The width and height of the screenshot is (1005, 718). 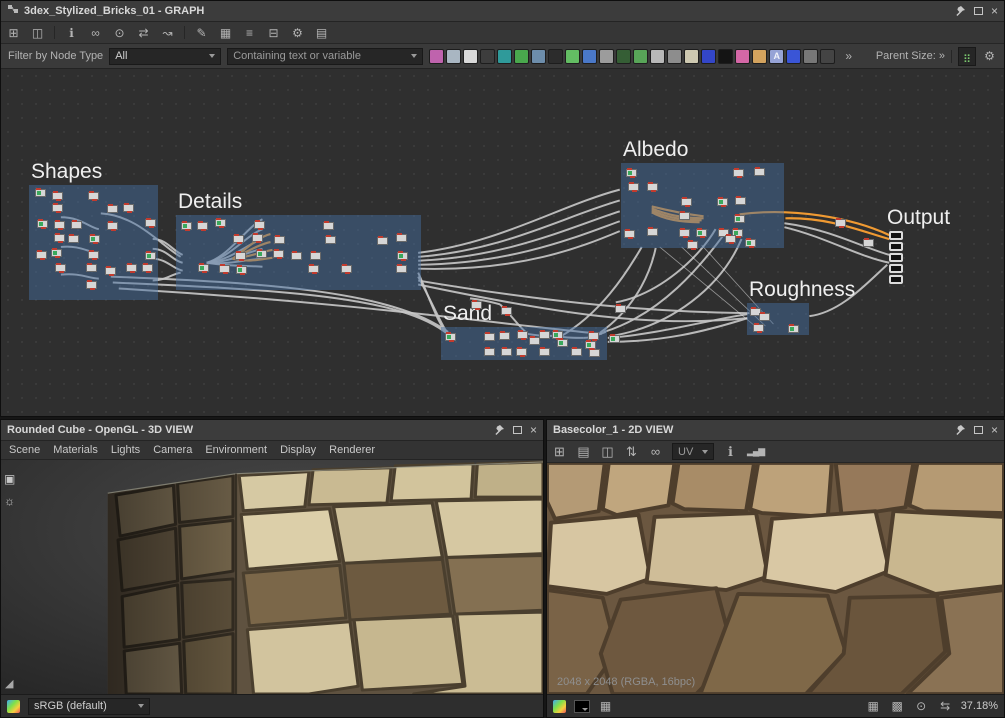 What do you see at coordinates (582, 706) in the screenshot?
I see `background-color-picker` at bounding box center [582, 706].